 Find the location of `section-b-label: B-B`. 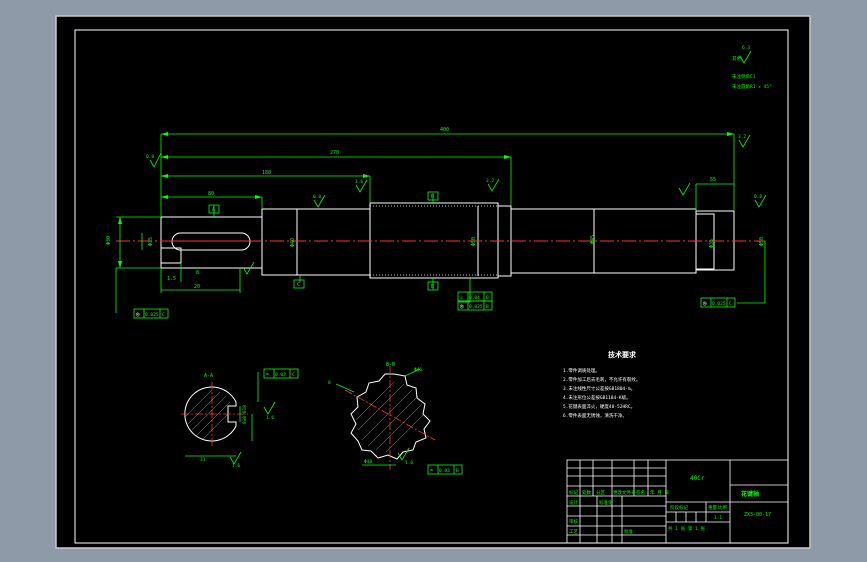

section-b-label: B-B is located at coordinates (390, 365).